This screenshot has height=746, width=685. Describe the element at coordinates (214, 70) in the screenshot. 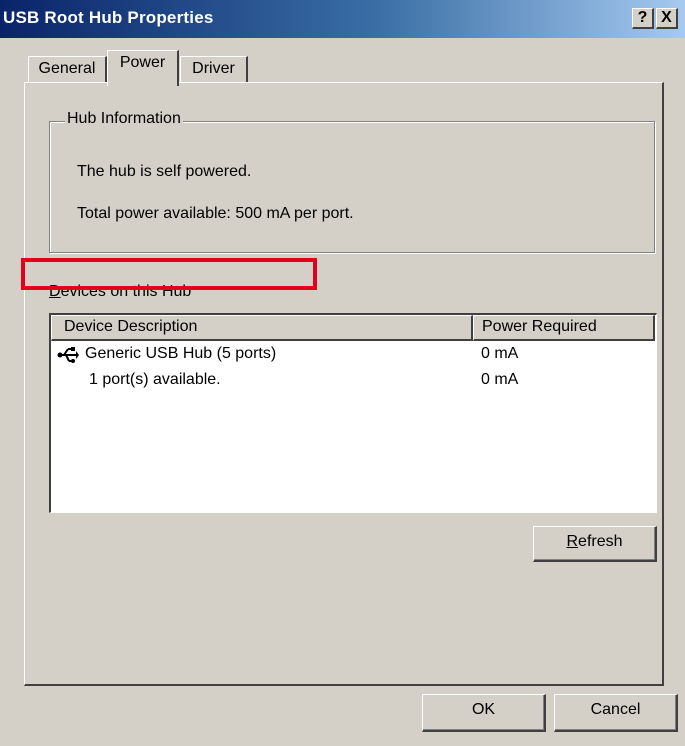

I see `tab-driver: Driver` at that location.